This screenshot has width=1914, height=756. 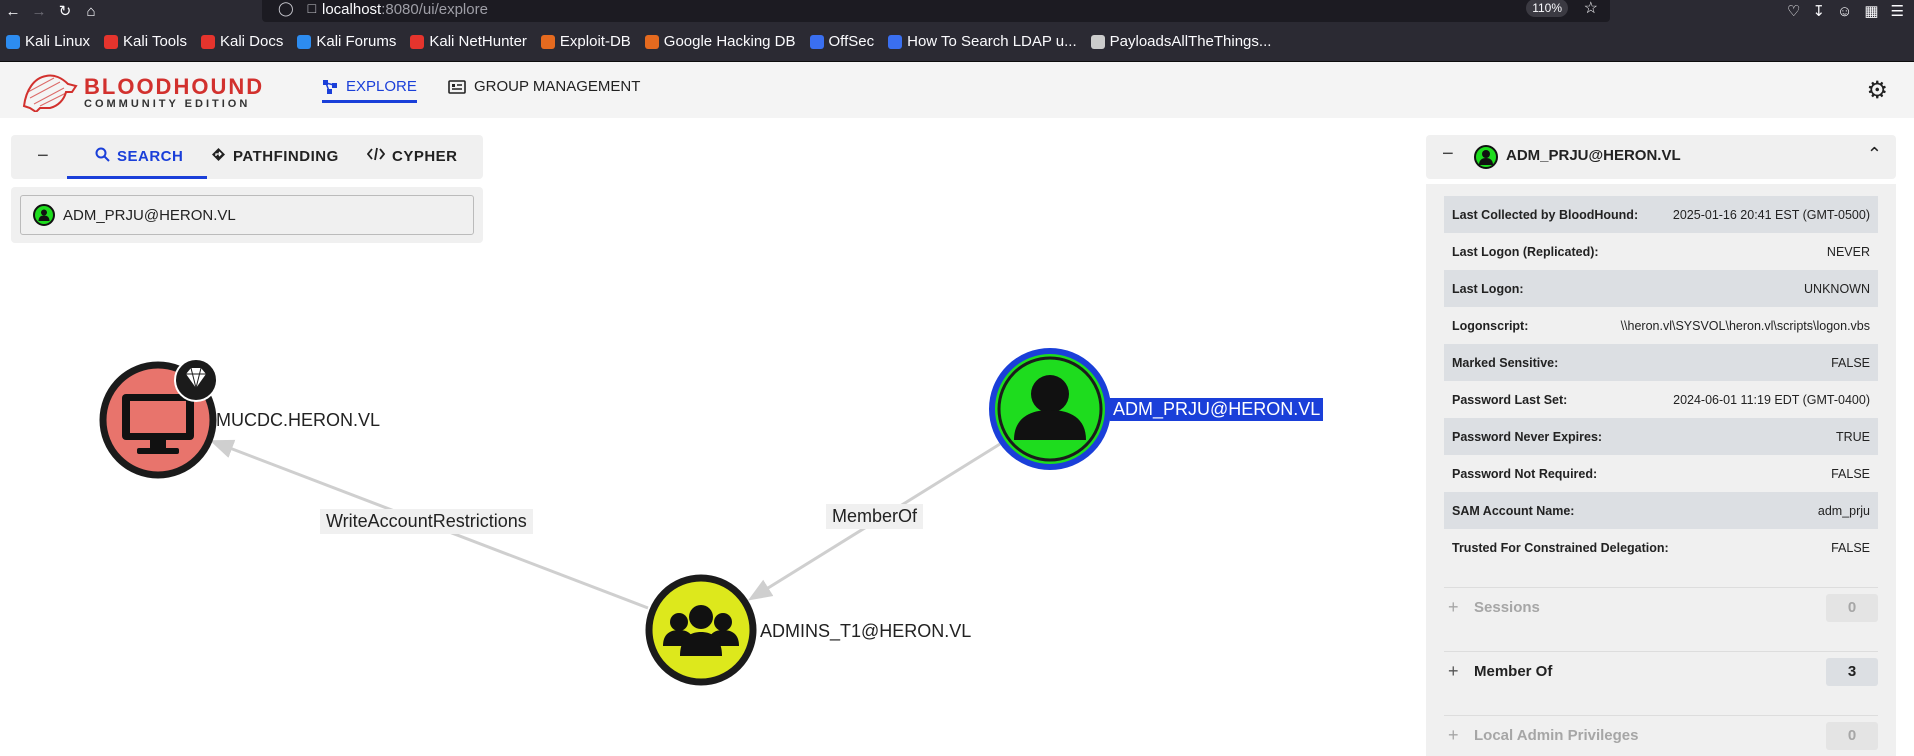 What do you see at coordinates (1837, 288) in the screenshot?
I see `property-value: UNKNOWN` at bounding box center [1837, 288].